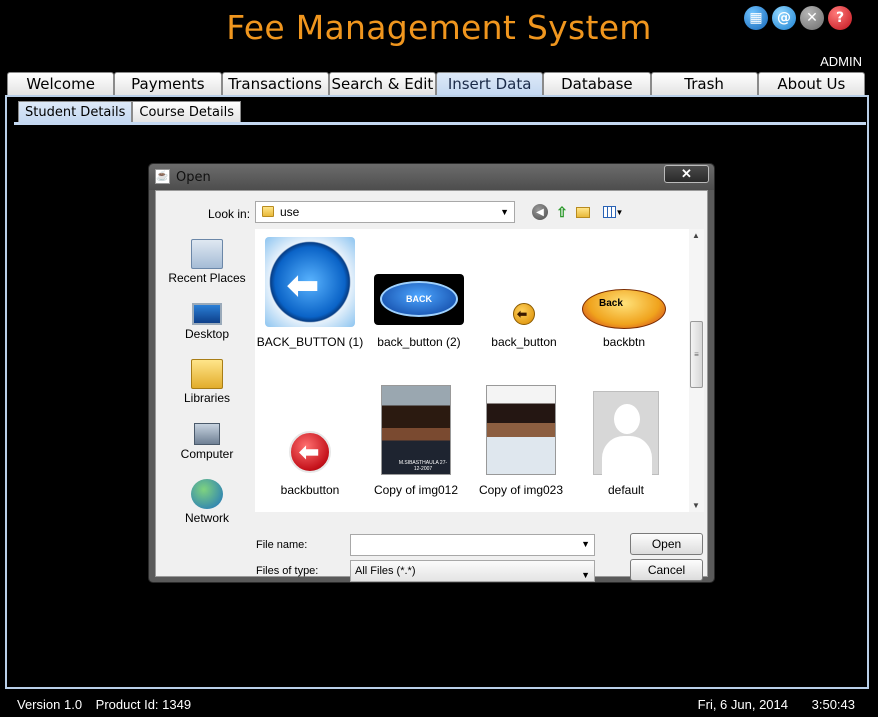  I want to click on open-button: Open, so click(666, 544).